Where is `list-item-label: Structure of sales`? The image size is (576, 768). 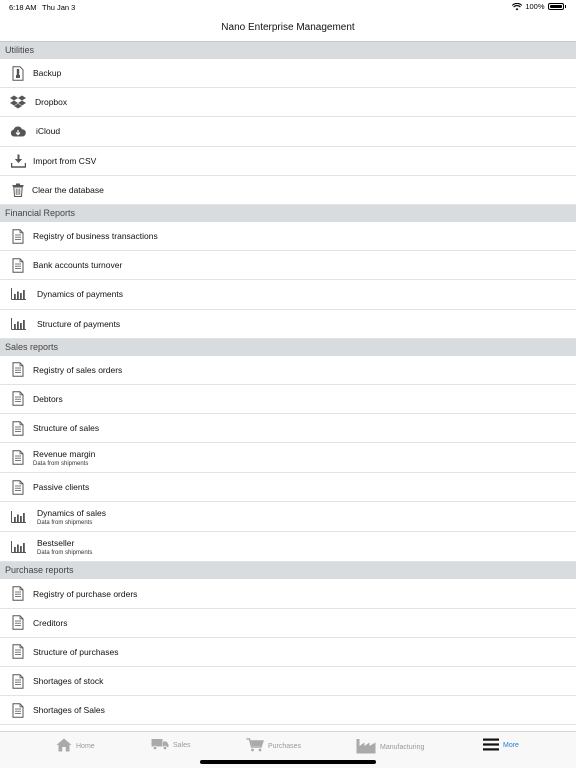
list-item-label: Structure of sales is located at coordinates (66, 428).